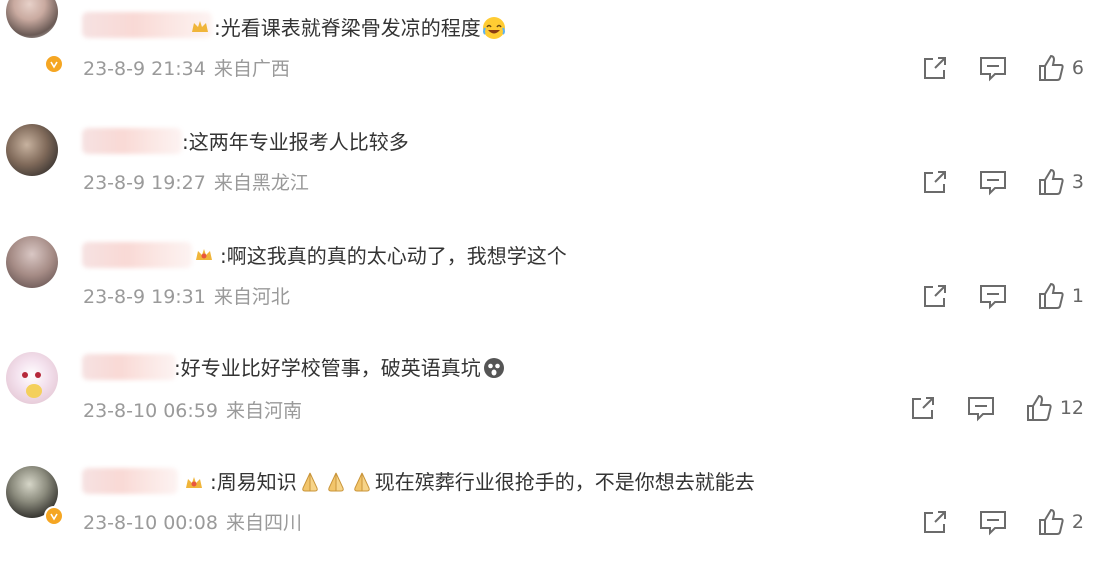  I want to click on like-button: 12, so click(1054, 408).